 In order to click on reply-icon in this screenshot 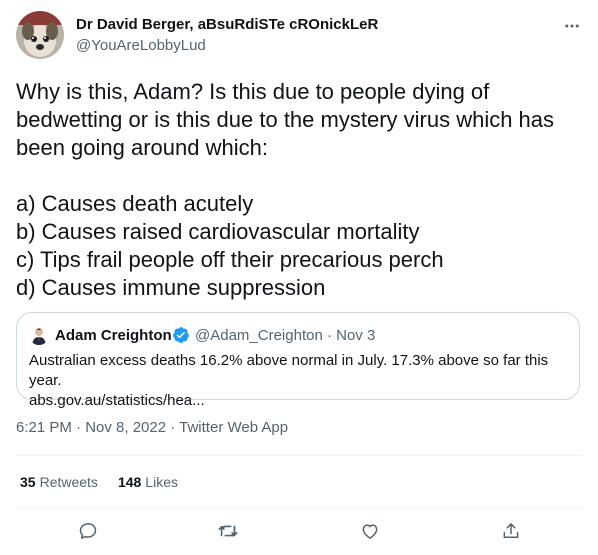, I will do `click(88, 531)`.